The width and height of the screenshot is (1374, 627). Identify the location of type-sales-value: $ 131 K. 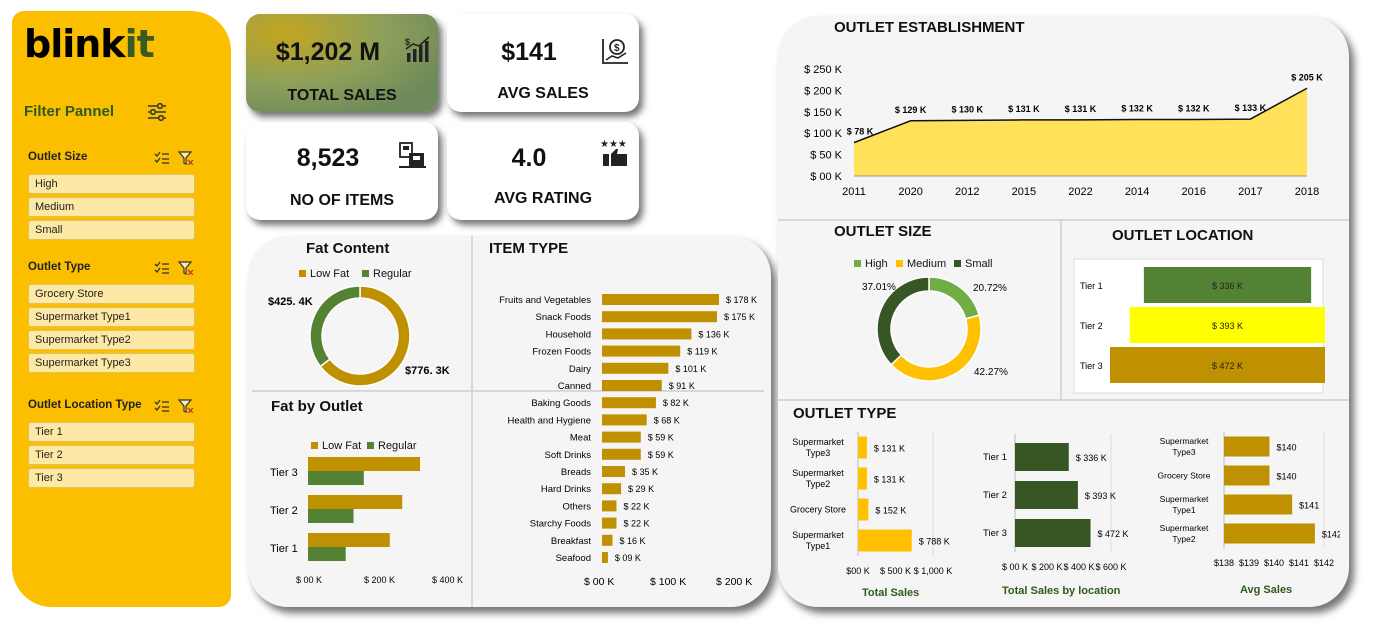
(889, 480).